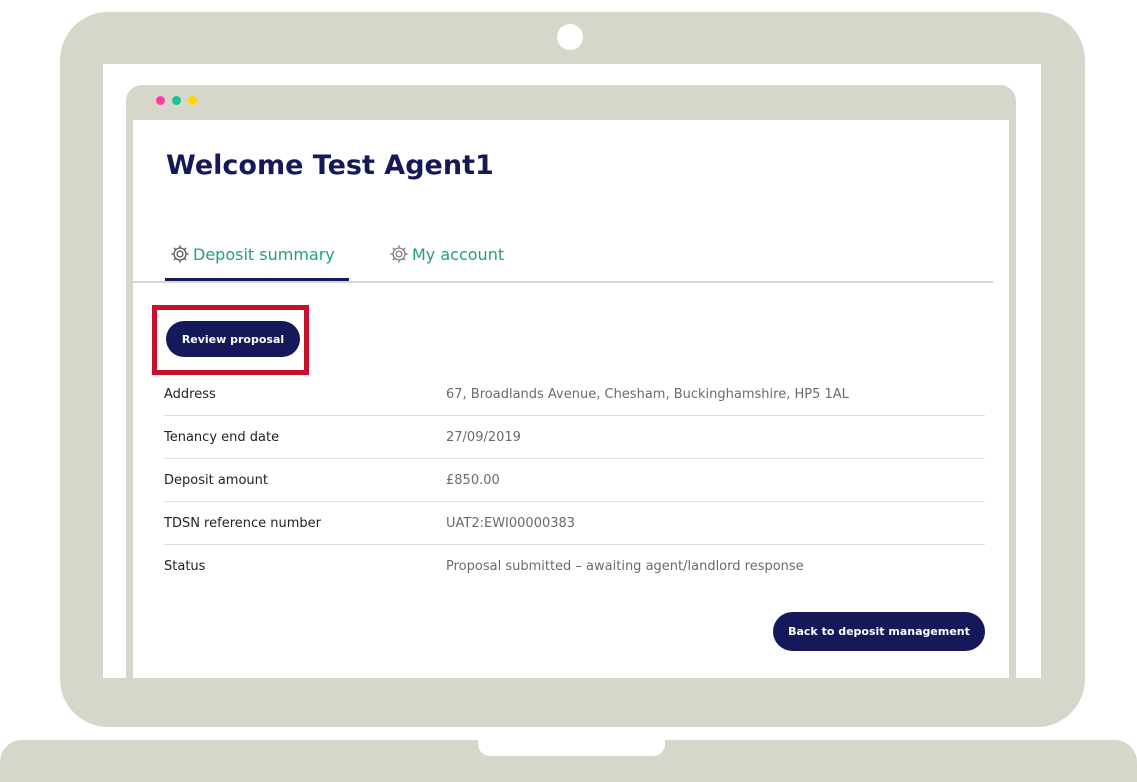  Describe the element at coordinates (264, 254) in the screenshot. I see `tab-deposit-summary-label: Deposit summary` at that location.